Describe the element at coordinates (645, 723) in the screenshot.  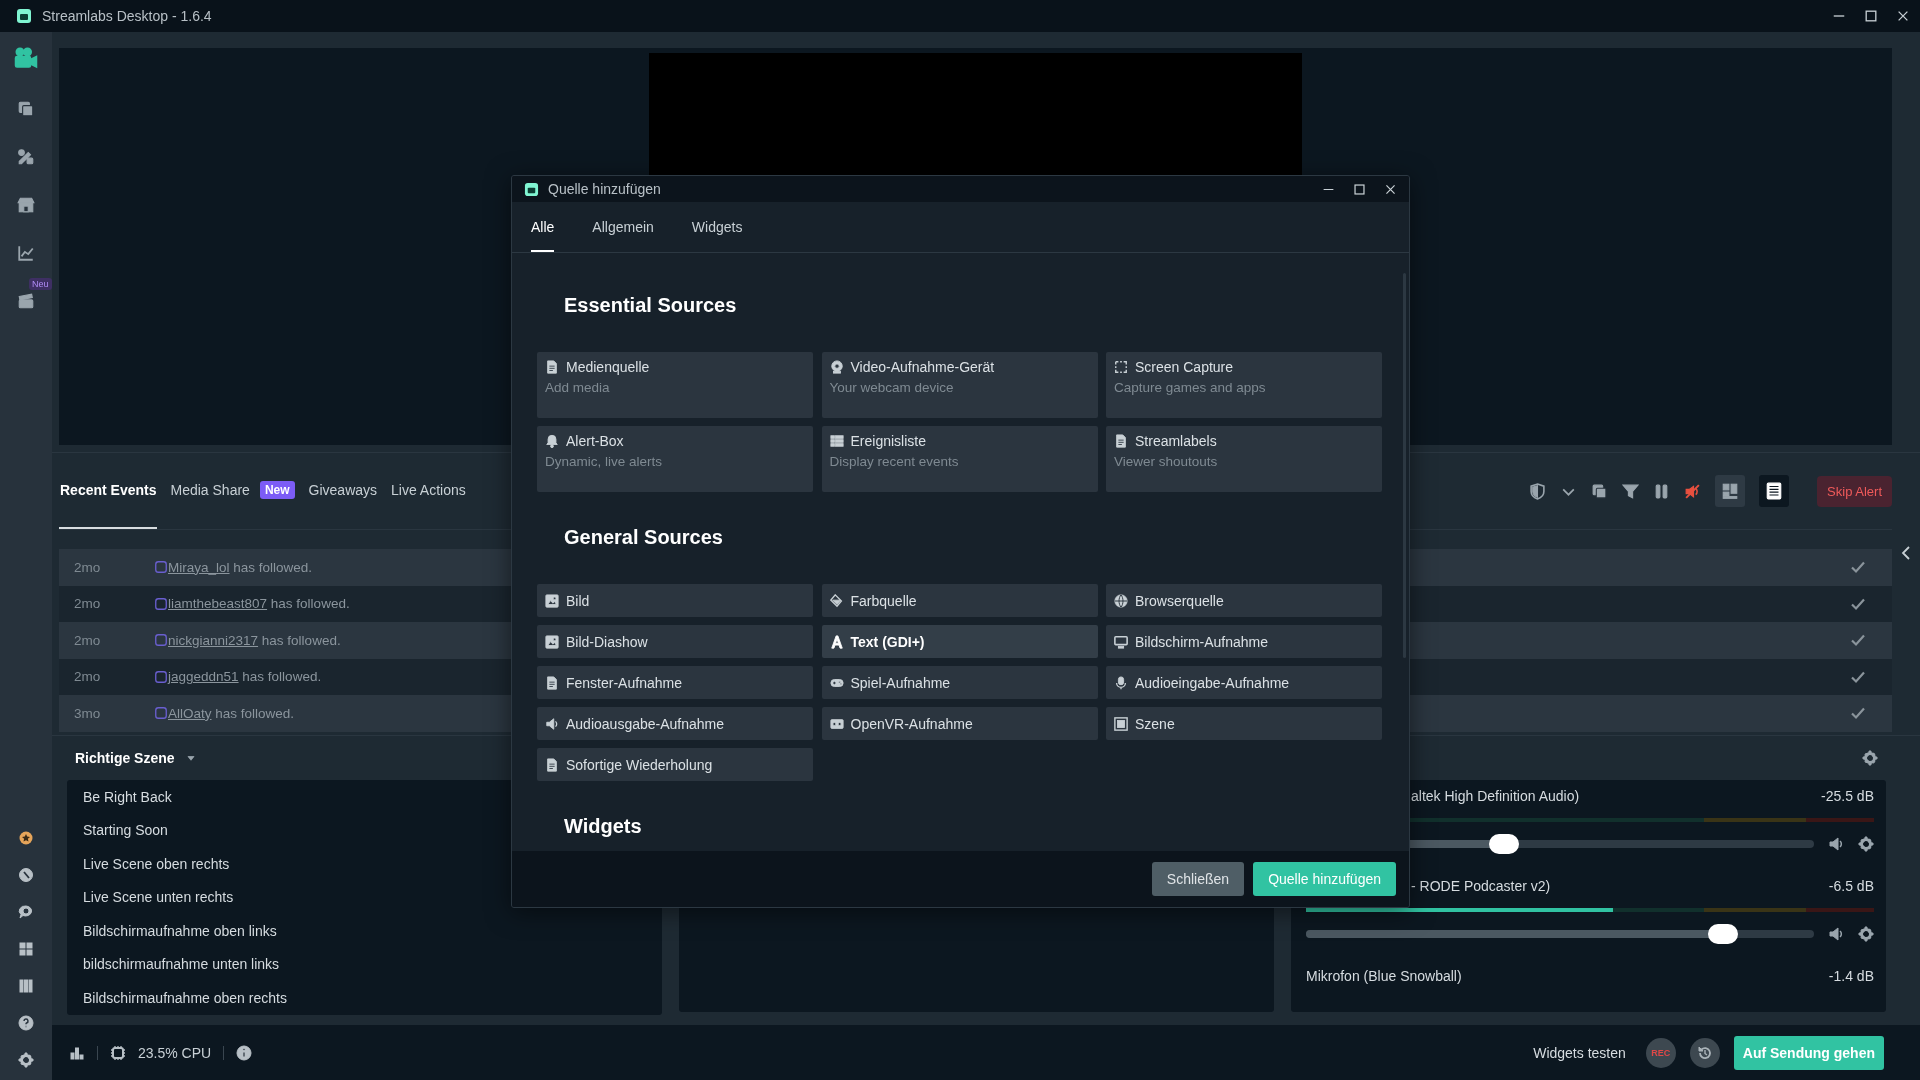
I see `source-name: Audioausgabe-Aufnahme` at that location.